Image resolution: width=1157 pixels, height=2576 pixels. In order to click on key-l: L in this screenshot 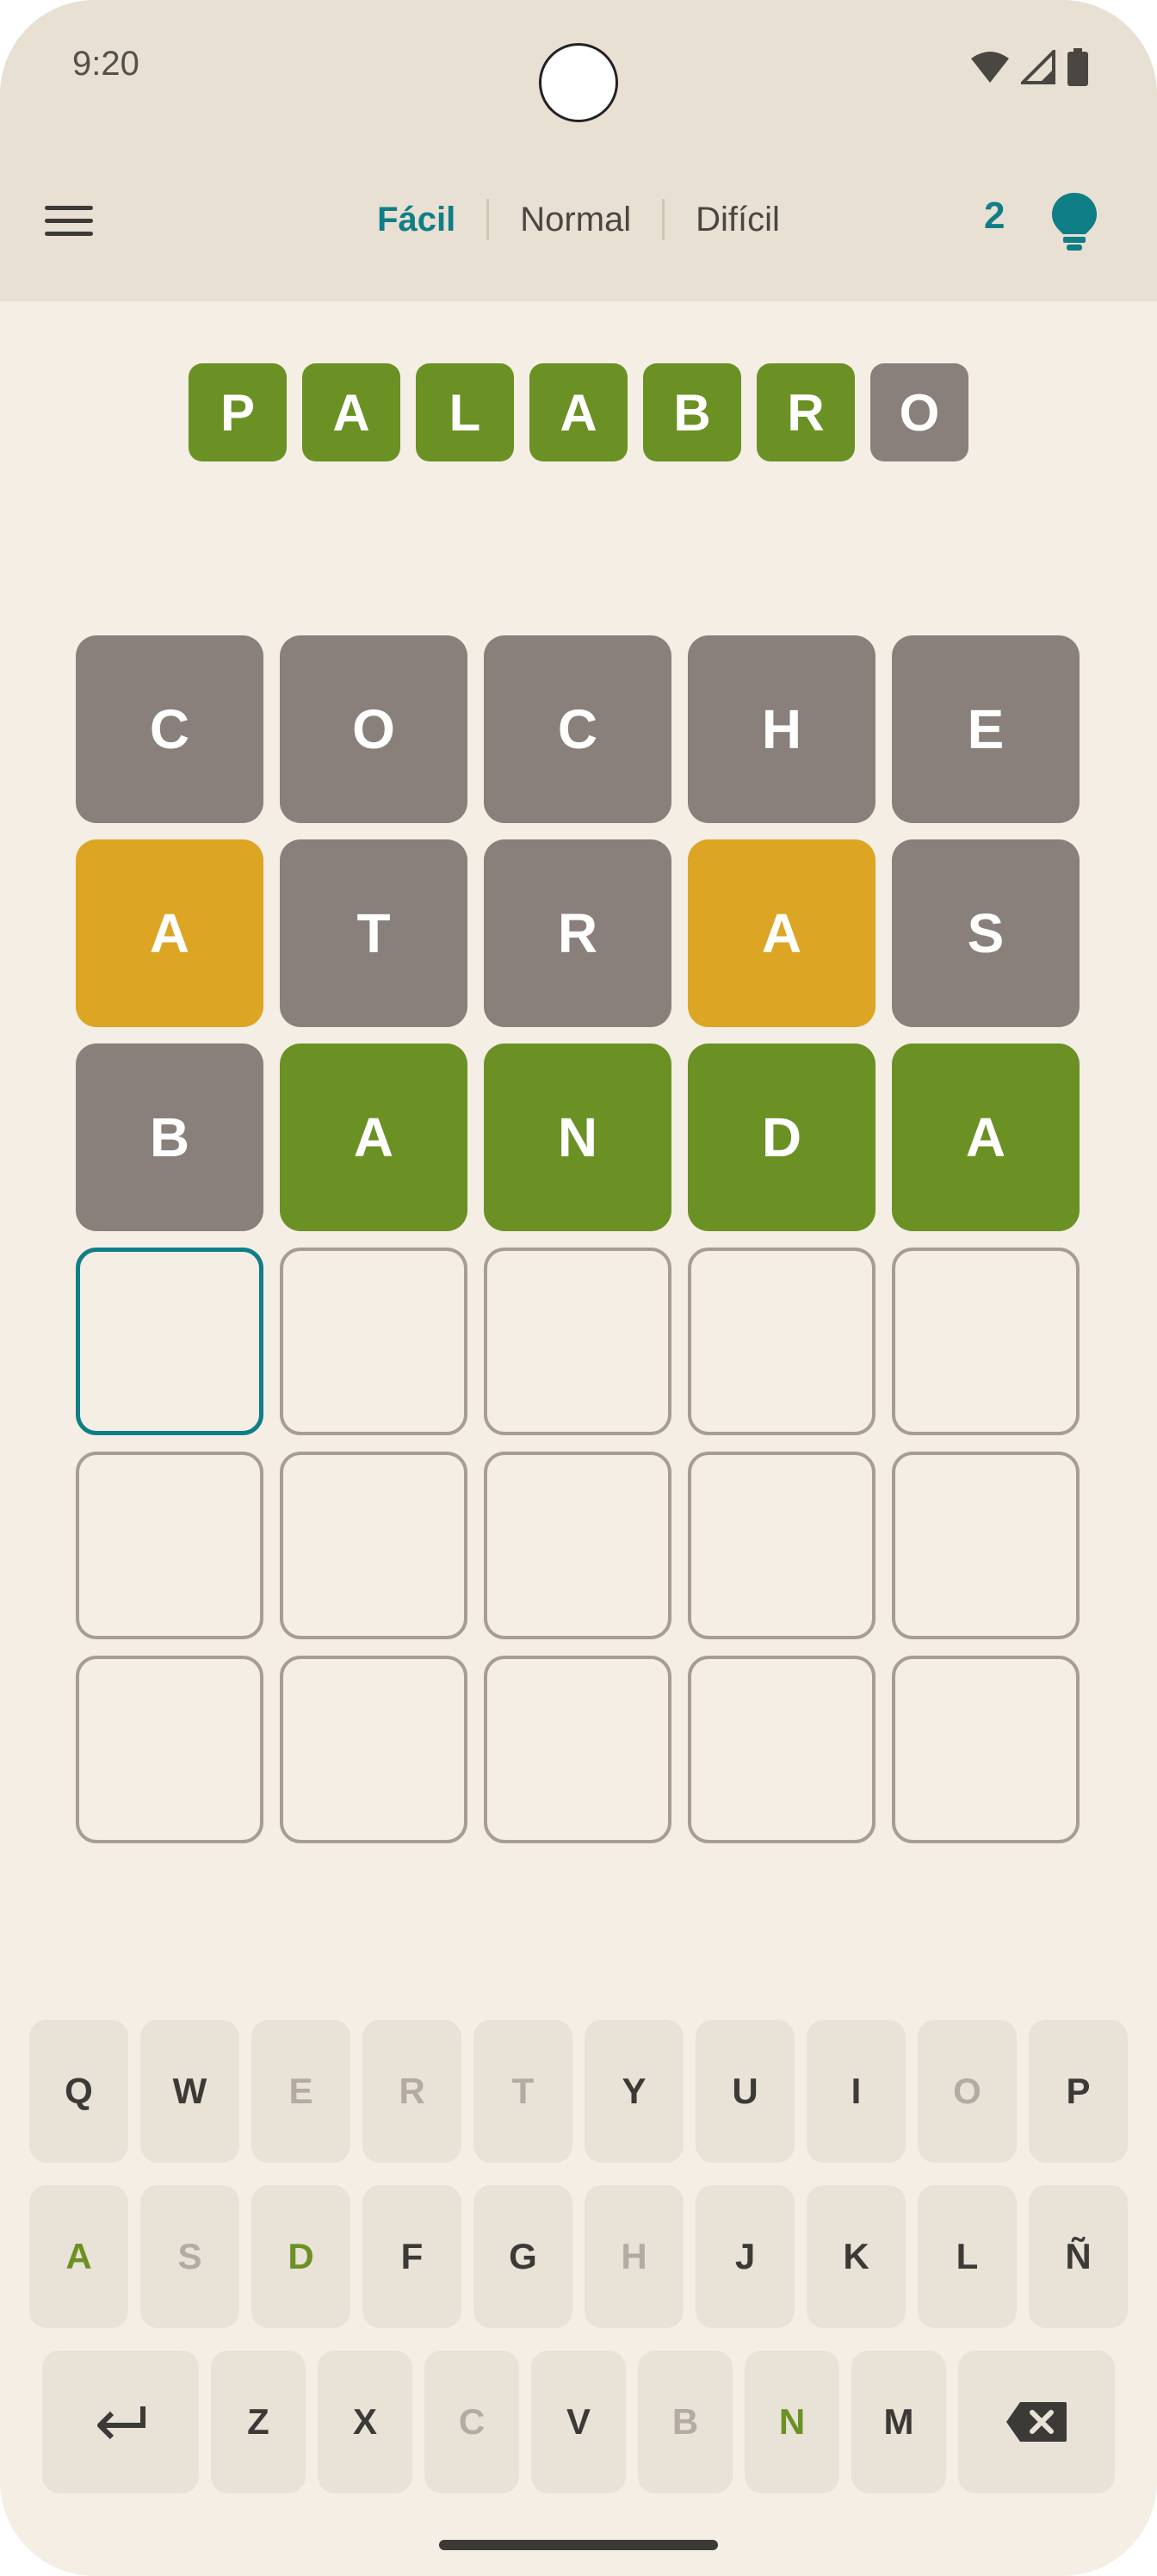, I will do `click(968, 2257)`.